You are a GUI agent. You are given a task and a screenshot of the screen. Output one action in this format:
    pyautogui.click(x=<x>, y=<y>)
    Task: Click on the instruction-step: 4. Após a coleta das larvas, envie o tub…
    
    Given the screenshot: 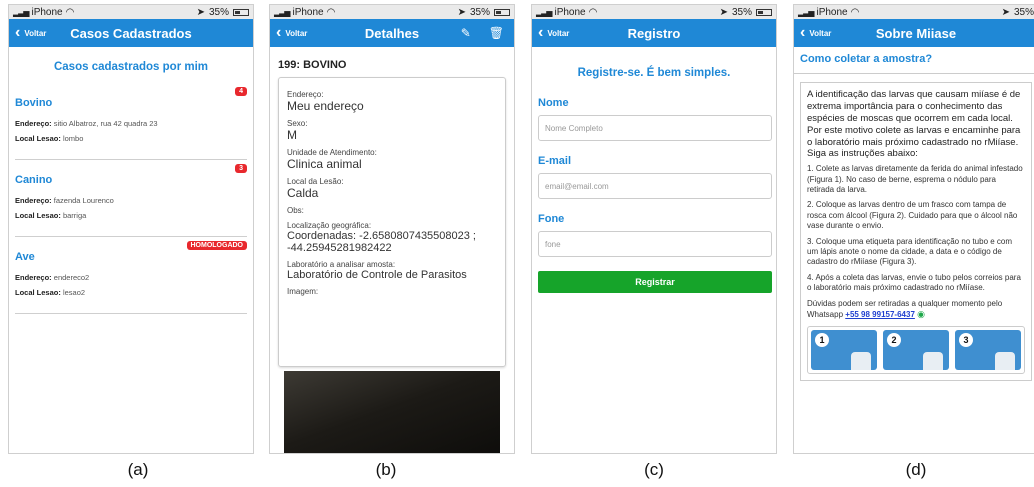 What is the action you would take?
    pyautogui.click(x=914, y=282)
    